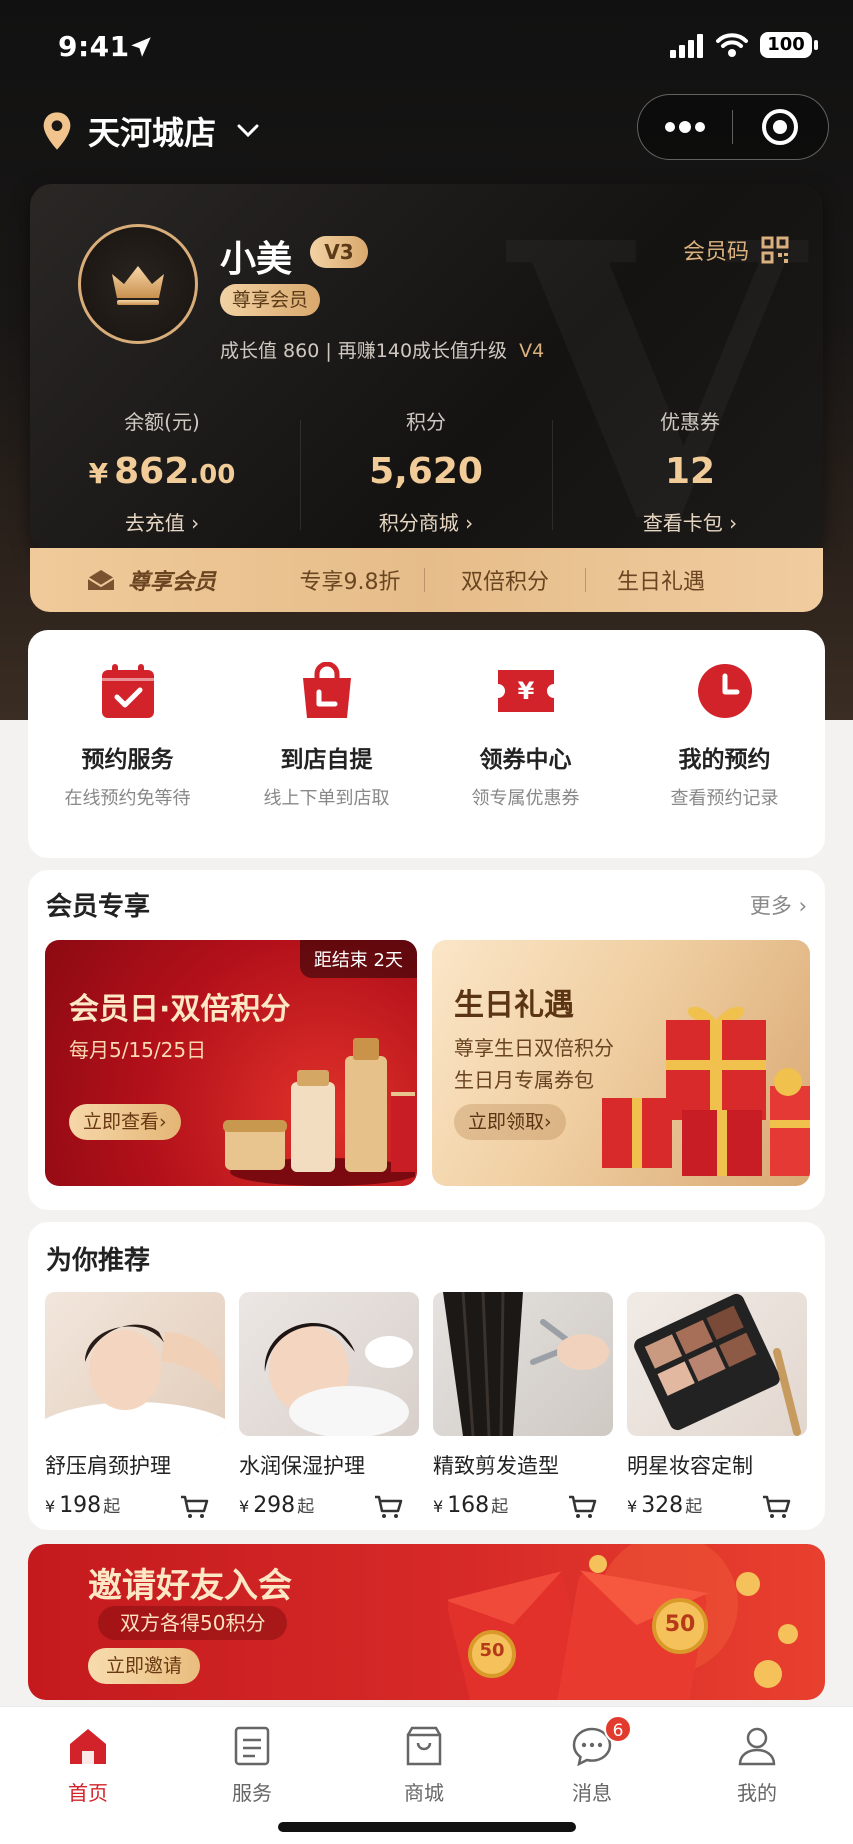 Image resolution: width=853 pixels, height=1844 pixels. Describe the element at coordinates (757, 1746) in the screenshot. I see `user-icon` at that location.